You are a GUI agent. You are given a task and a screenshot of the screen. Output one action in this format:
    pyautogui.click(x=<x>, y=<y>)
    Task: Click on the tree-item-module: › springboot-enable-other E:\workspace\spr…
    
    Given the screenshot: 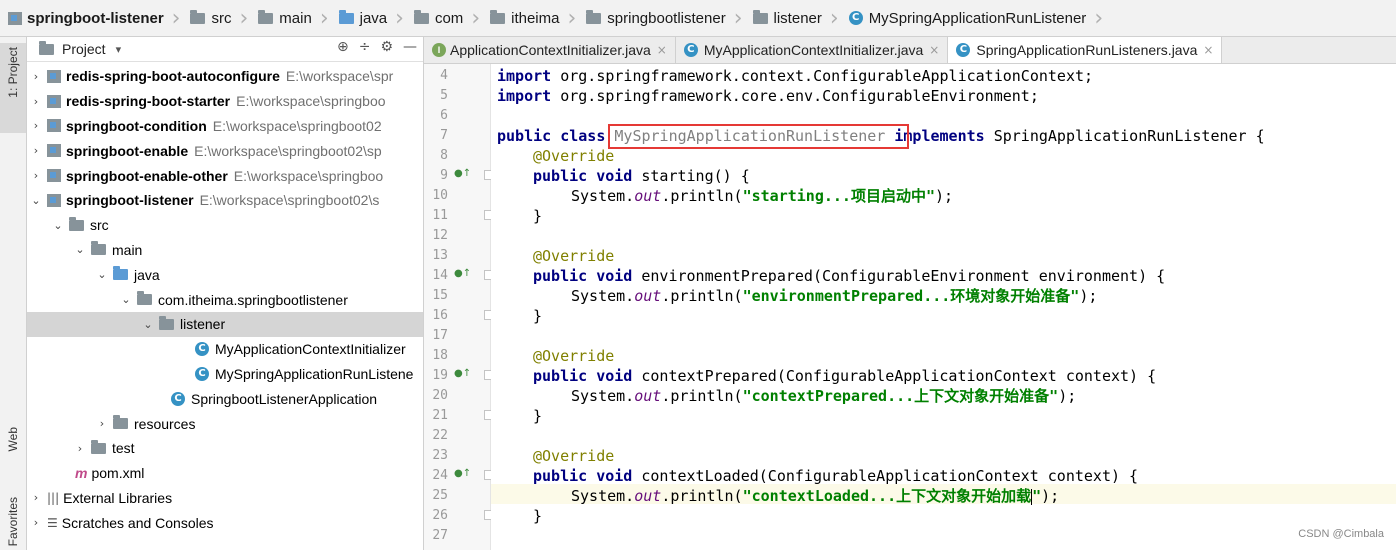 What is the action you would take?
    pyautogui.click(x=225, y=175)
    